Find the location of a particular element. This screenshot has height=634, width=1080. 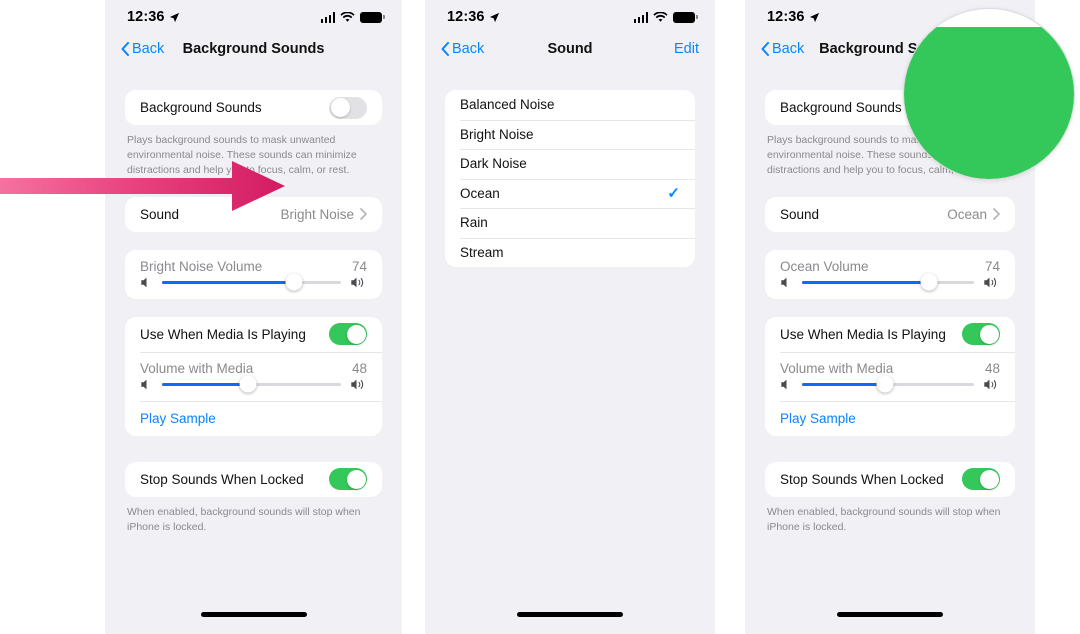

magnifier-callout is located at coordinates (989, 94).